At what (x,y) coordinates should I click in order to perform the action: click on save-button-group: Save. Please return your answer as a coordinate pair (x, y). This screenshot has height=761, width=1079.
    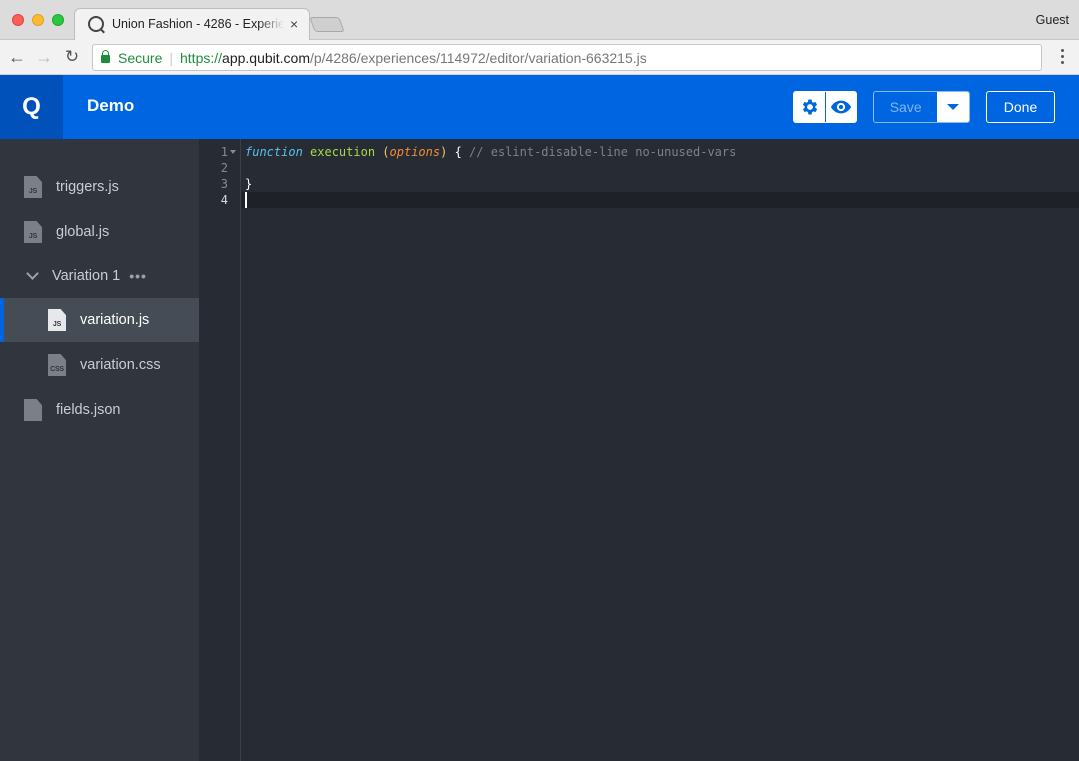
    Looking at the image, I should click on (921, 107).